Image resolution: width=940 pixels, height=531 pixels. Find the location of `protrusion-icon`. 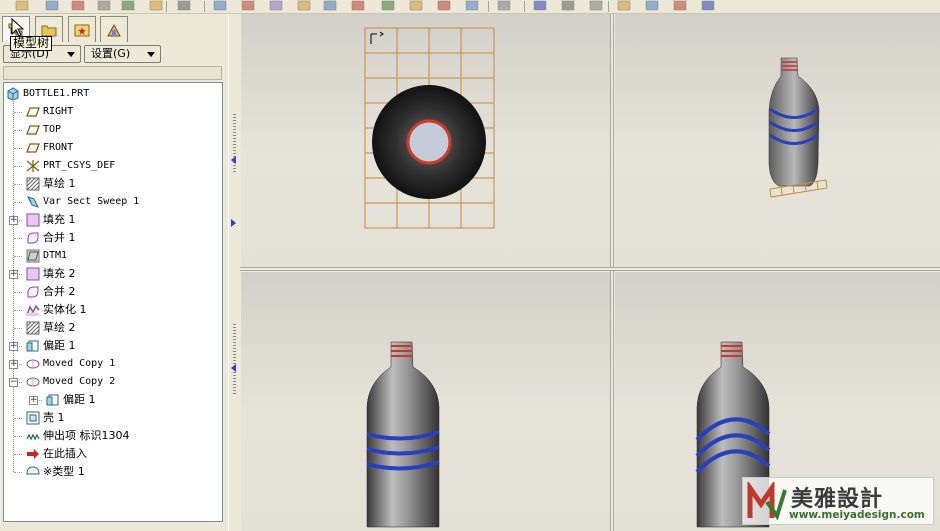

protrusion-icon is located at coordinates (33, 436).